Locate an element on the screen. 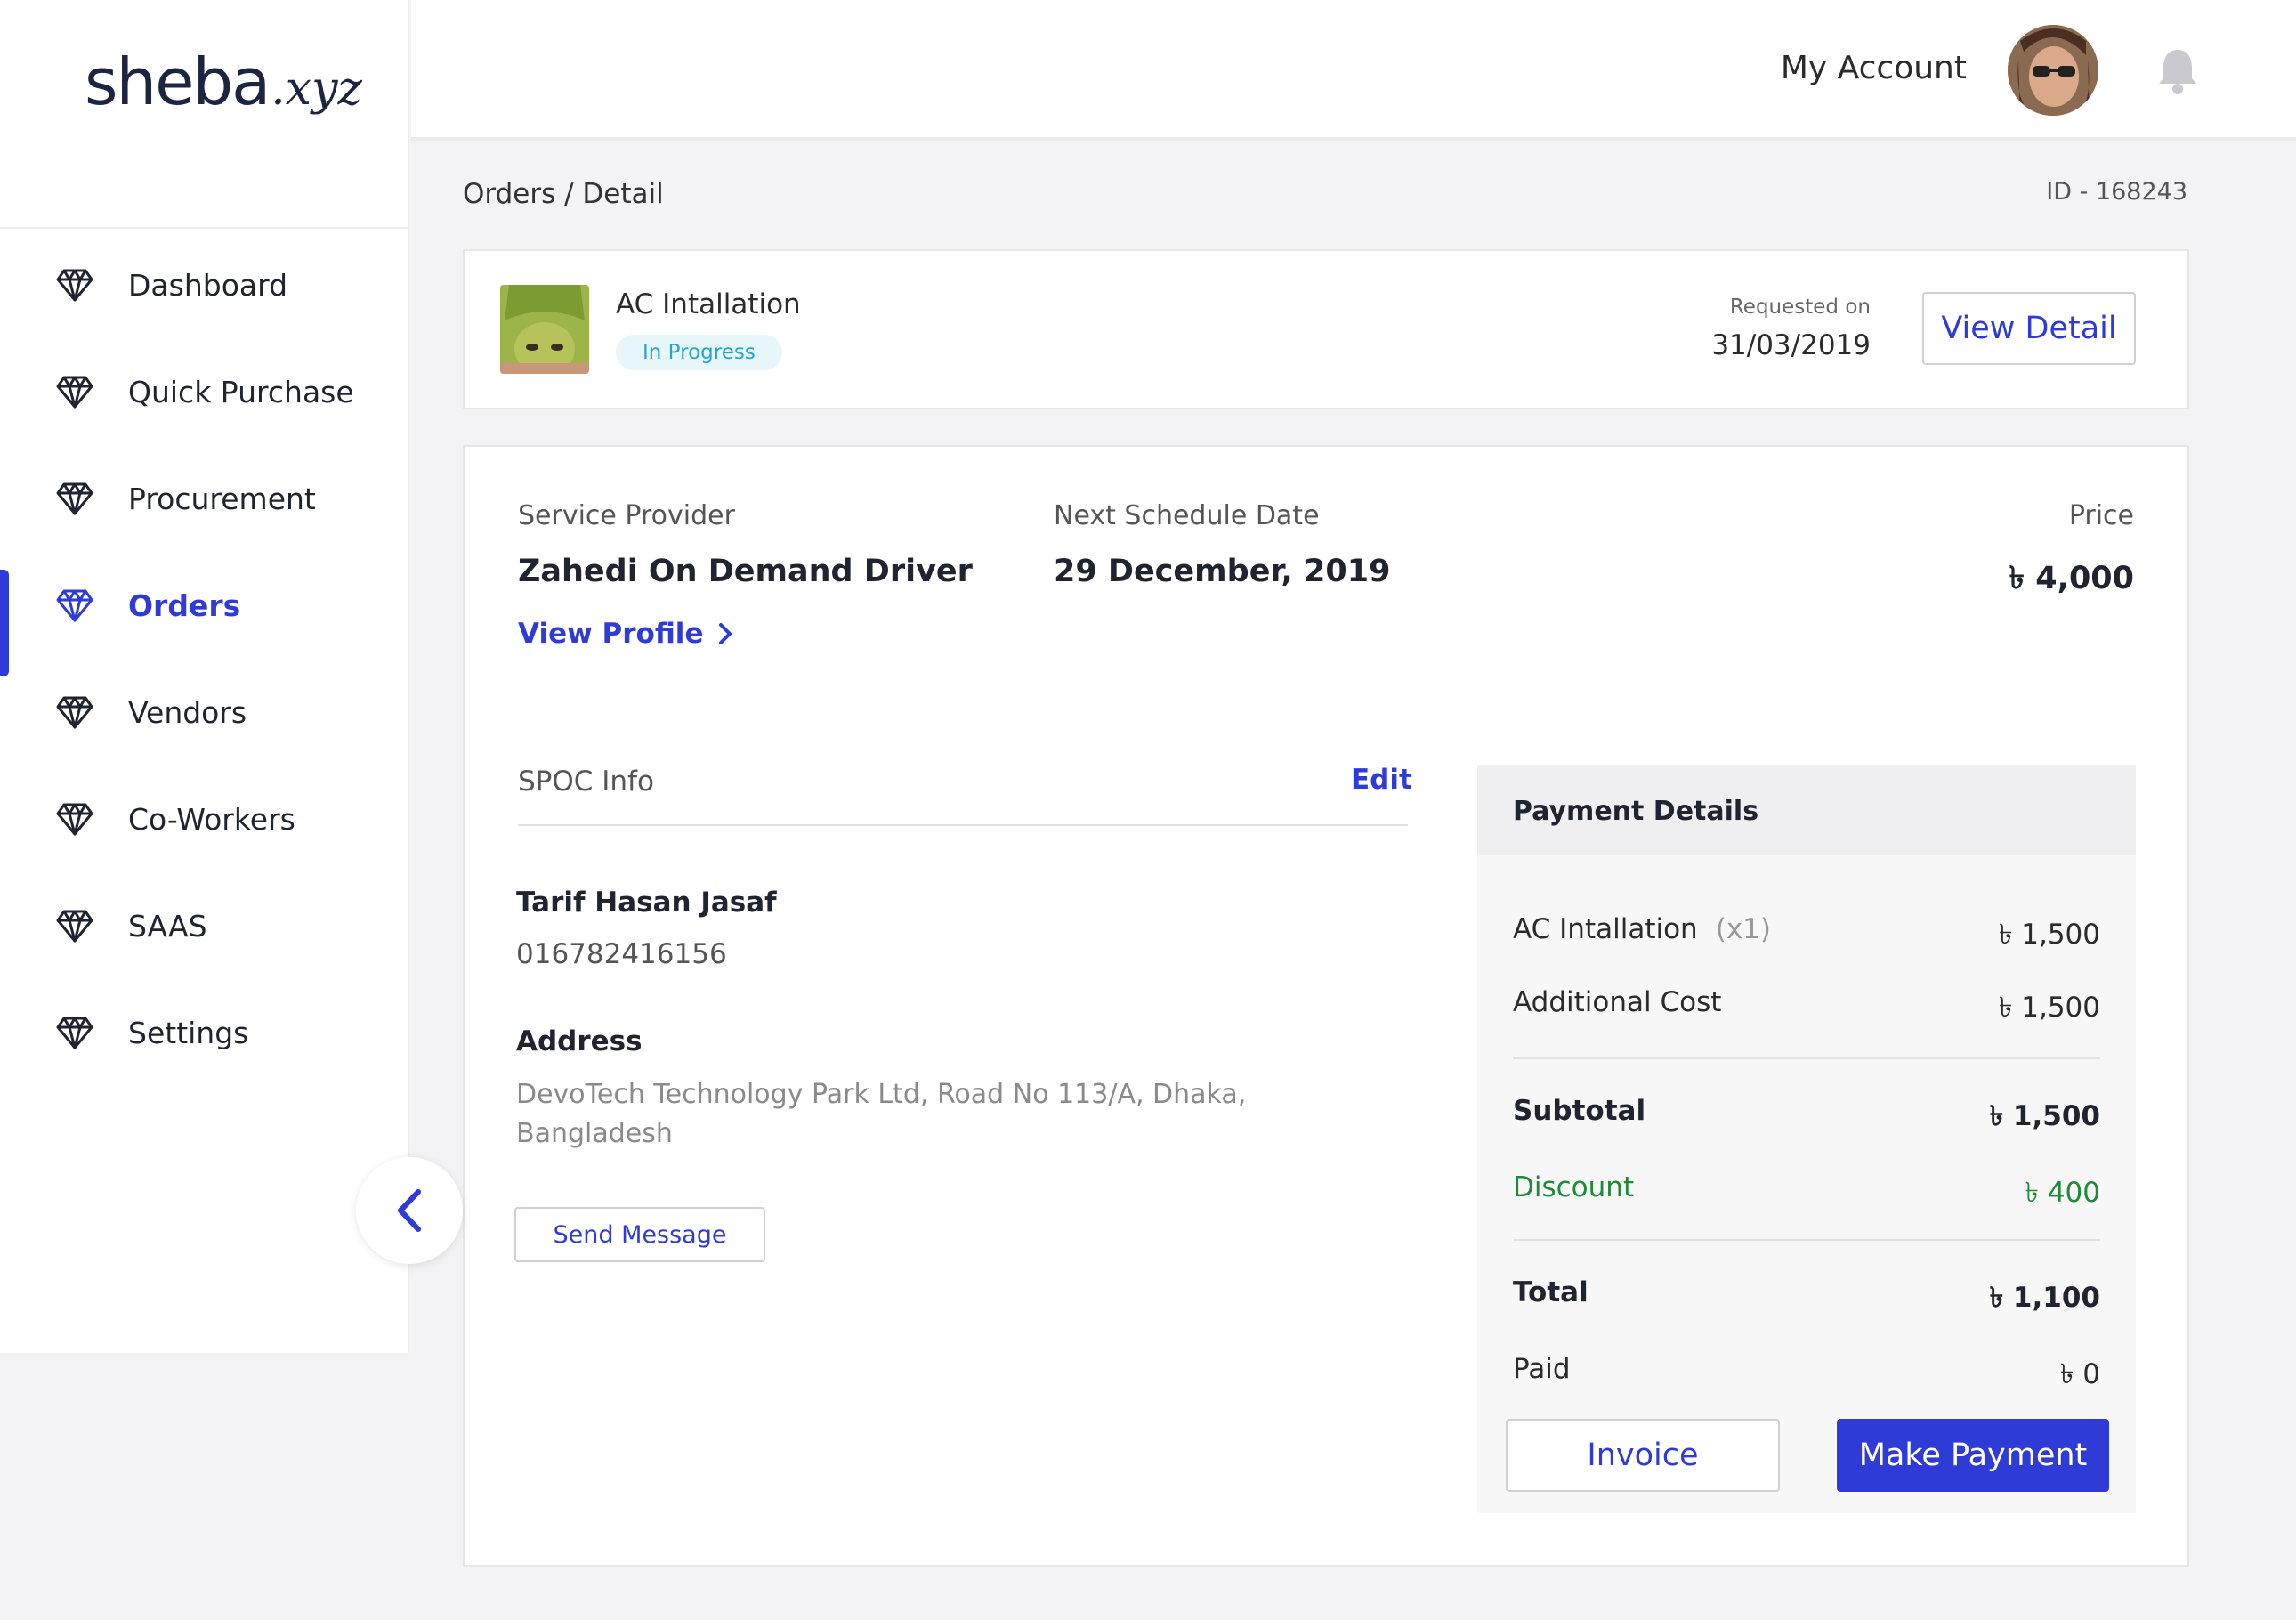  sidebar-item-label: Quick Purchase is located at coordinates (241, 391).